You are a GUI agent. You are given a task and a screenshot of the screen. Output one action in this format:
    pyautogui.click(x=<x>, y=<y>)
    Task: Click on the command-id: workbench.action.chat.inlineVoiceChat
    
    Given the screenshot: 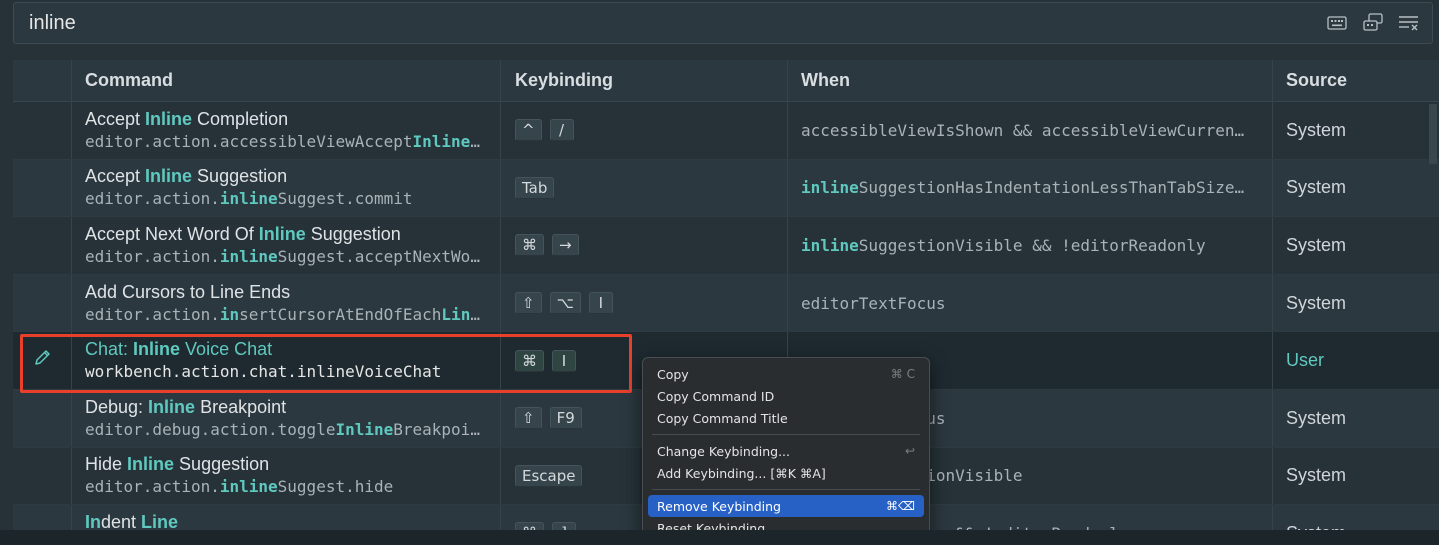 What is the action you would take?
    pyautogui.click(x=292, y=372)
    